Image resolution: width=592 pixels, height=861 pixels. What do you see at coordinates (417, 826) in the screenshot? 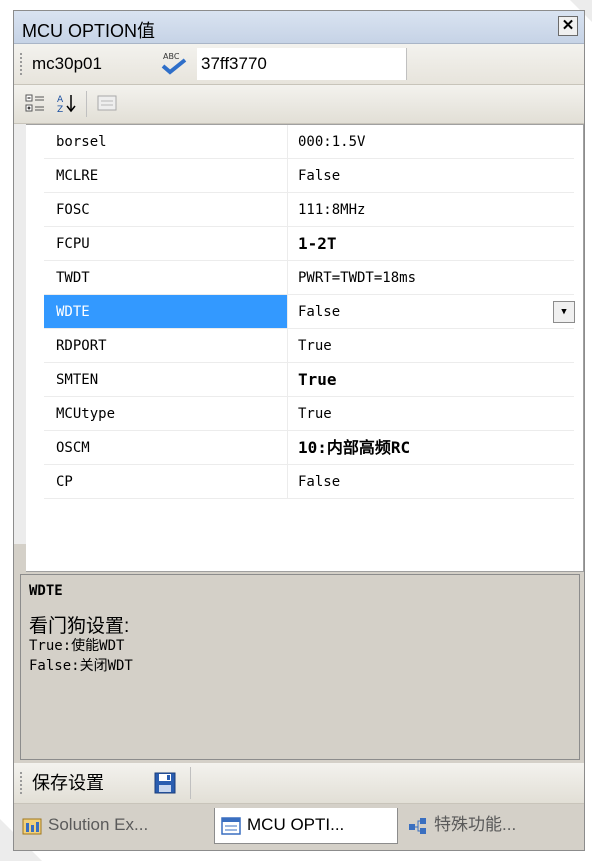
I see `special-function-icon` at bounding box center [417, 826].